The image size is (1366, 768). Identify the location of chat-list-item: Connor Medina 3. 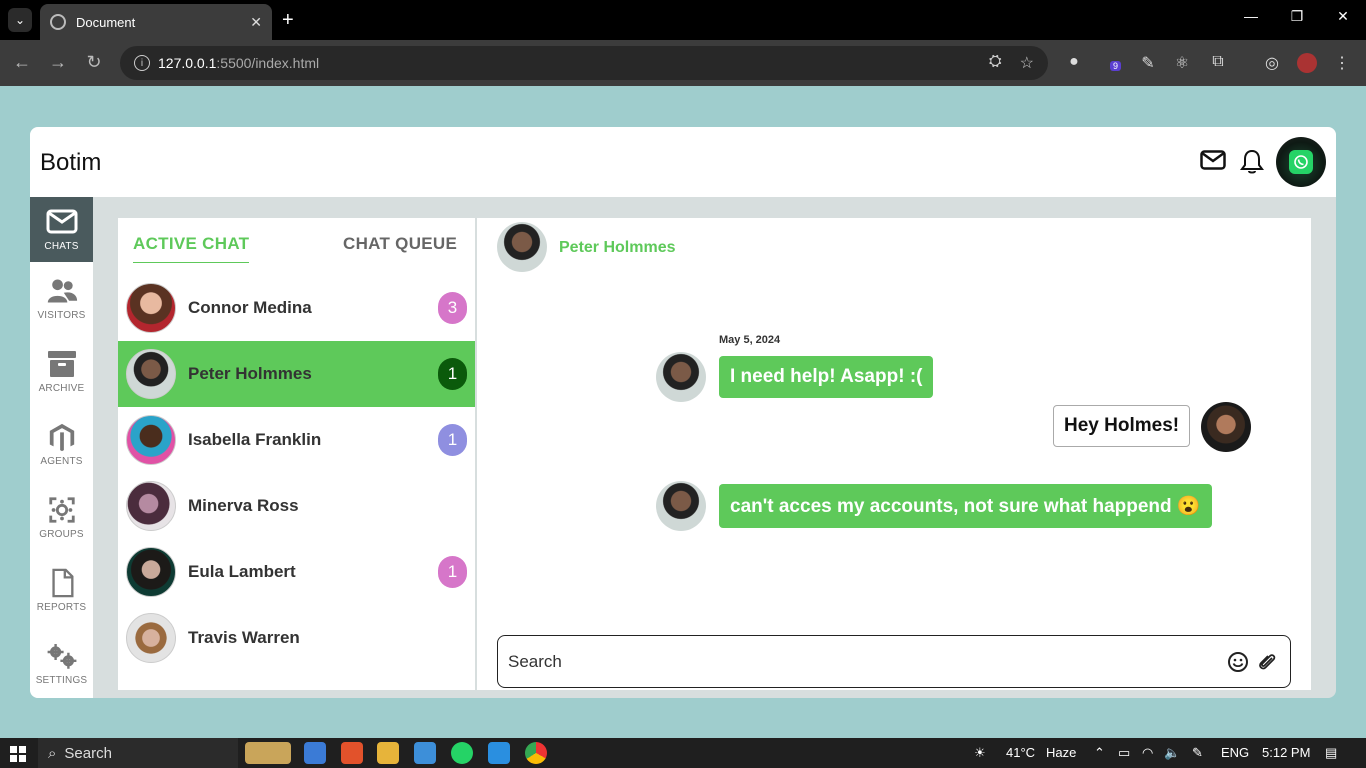
(296, 308).